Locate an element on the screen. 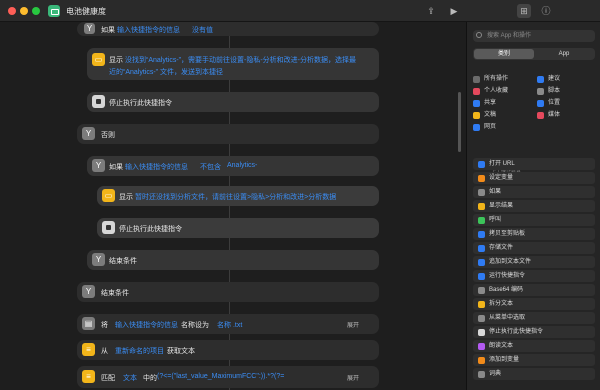 The height and width of the screenshot is (390, 600). action-label: 从菜单中选取 is located at coordinates (507, 318).